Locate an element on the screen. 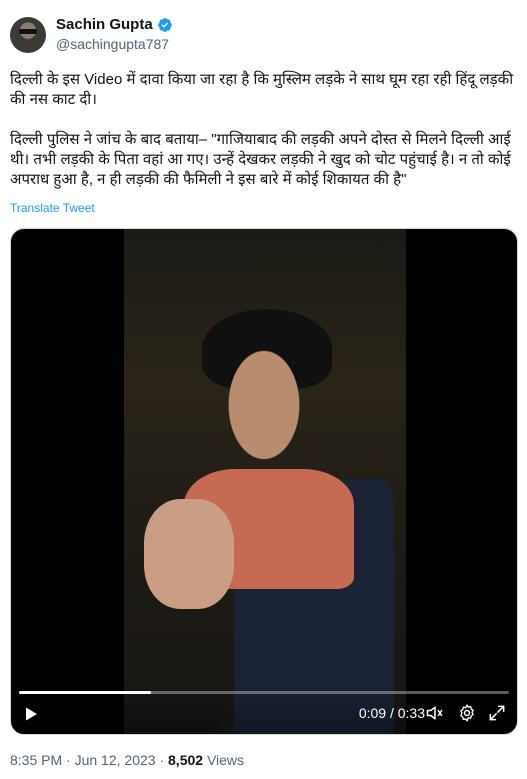 This screenshot has height=779, width=527. video-time-display: 0:09 / 0:33 is located at coordinates (391, 713).